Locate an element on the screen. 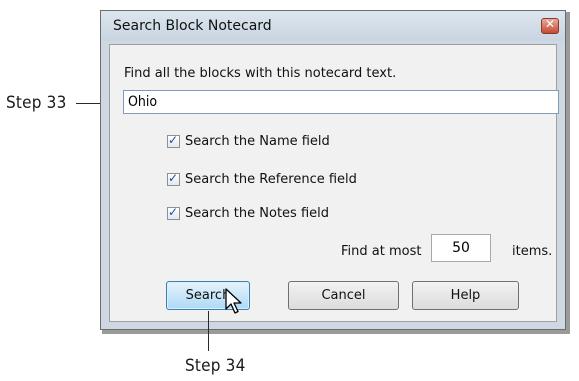  search-name-field-checkbox: ✓ is located at coordinates (173, 140).